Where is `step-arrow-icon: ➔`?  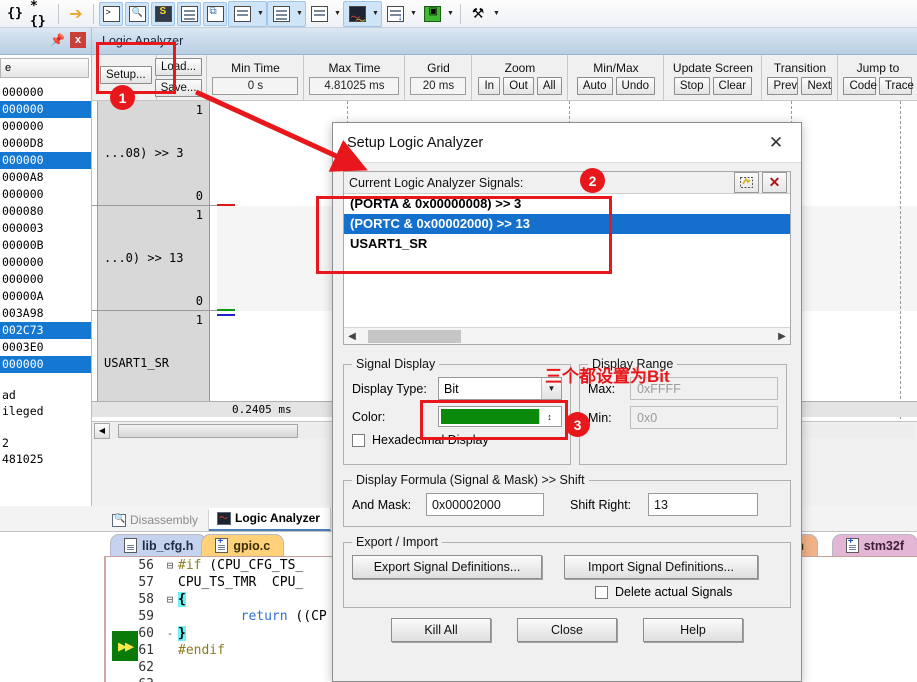 step-arrow-icon: ➔ is located at coordinates (76, 14).